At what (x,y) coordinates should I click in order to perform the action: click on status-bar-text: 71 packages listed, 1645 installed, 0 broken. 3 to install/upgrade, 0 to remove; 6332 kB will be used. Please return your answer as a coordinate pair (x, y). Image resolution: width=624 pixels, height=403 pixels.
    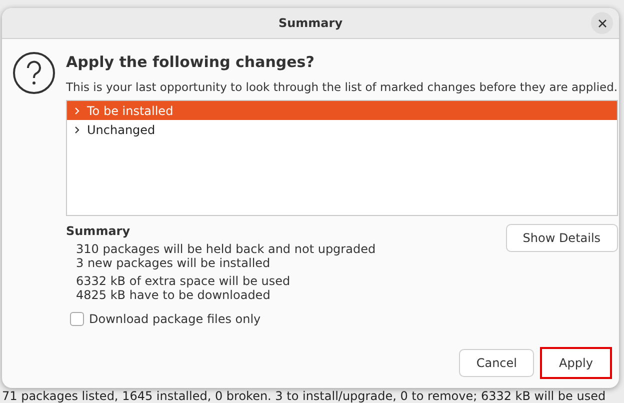
    Looking at the image, I should click on (304, 396).